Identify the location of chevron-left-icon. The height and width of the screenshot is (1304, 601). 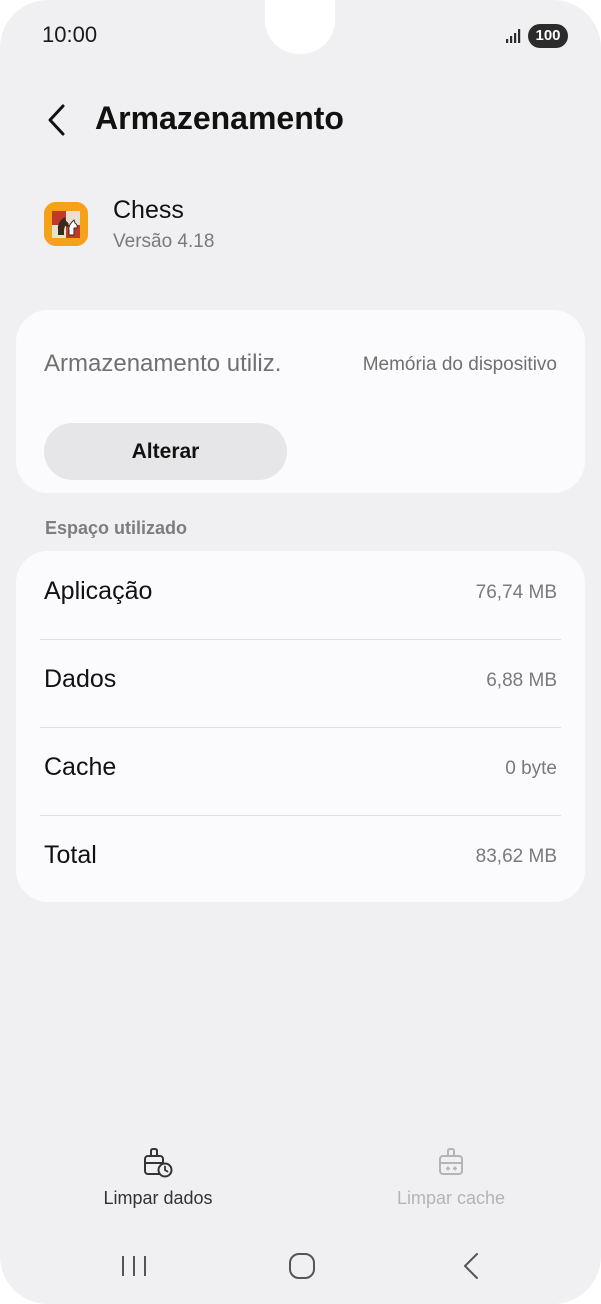
(56, 120).